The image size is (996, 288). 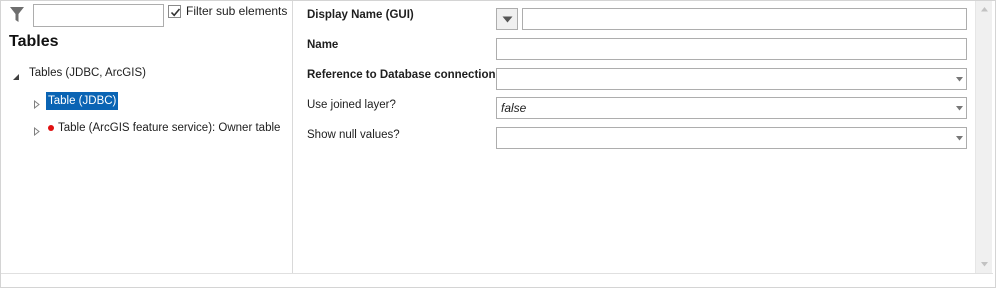 What do you see at coordinates (51, 128) in the screenshot?
I see `error-dot-icon` at bounding box center [51, 128].